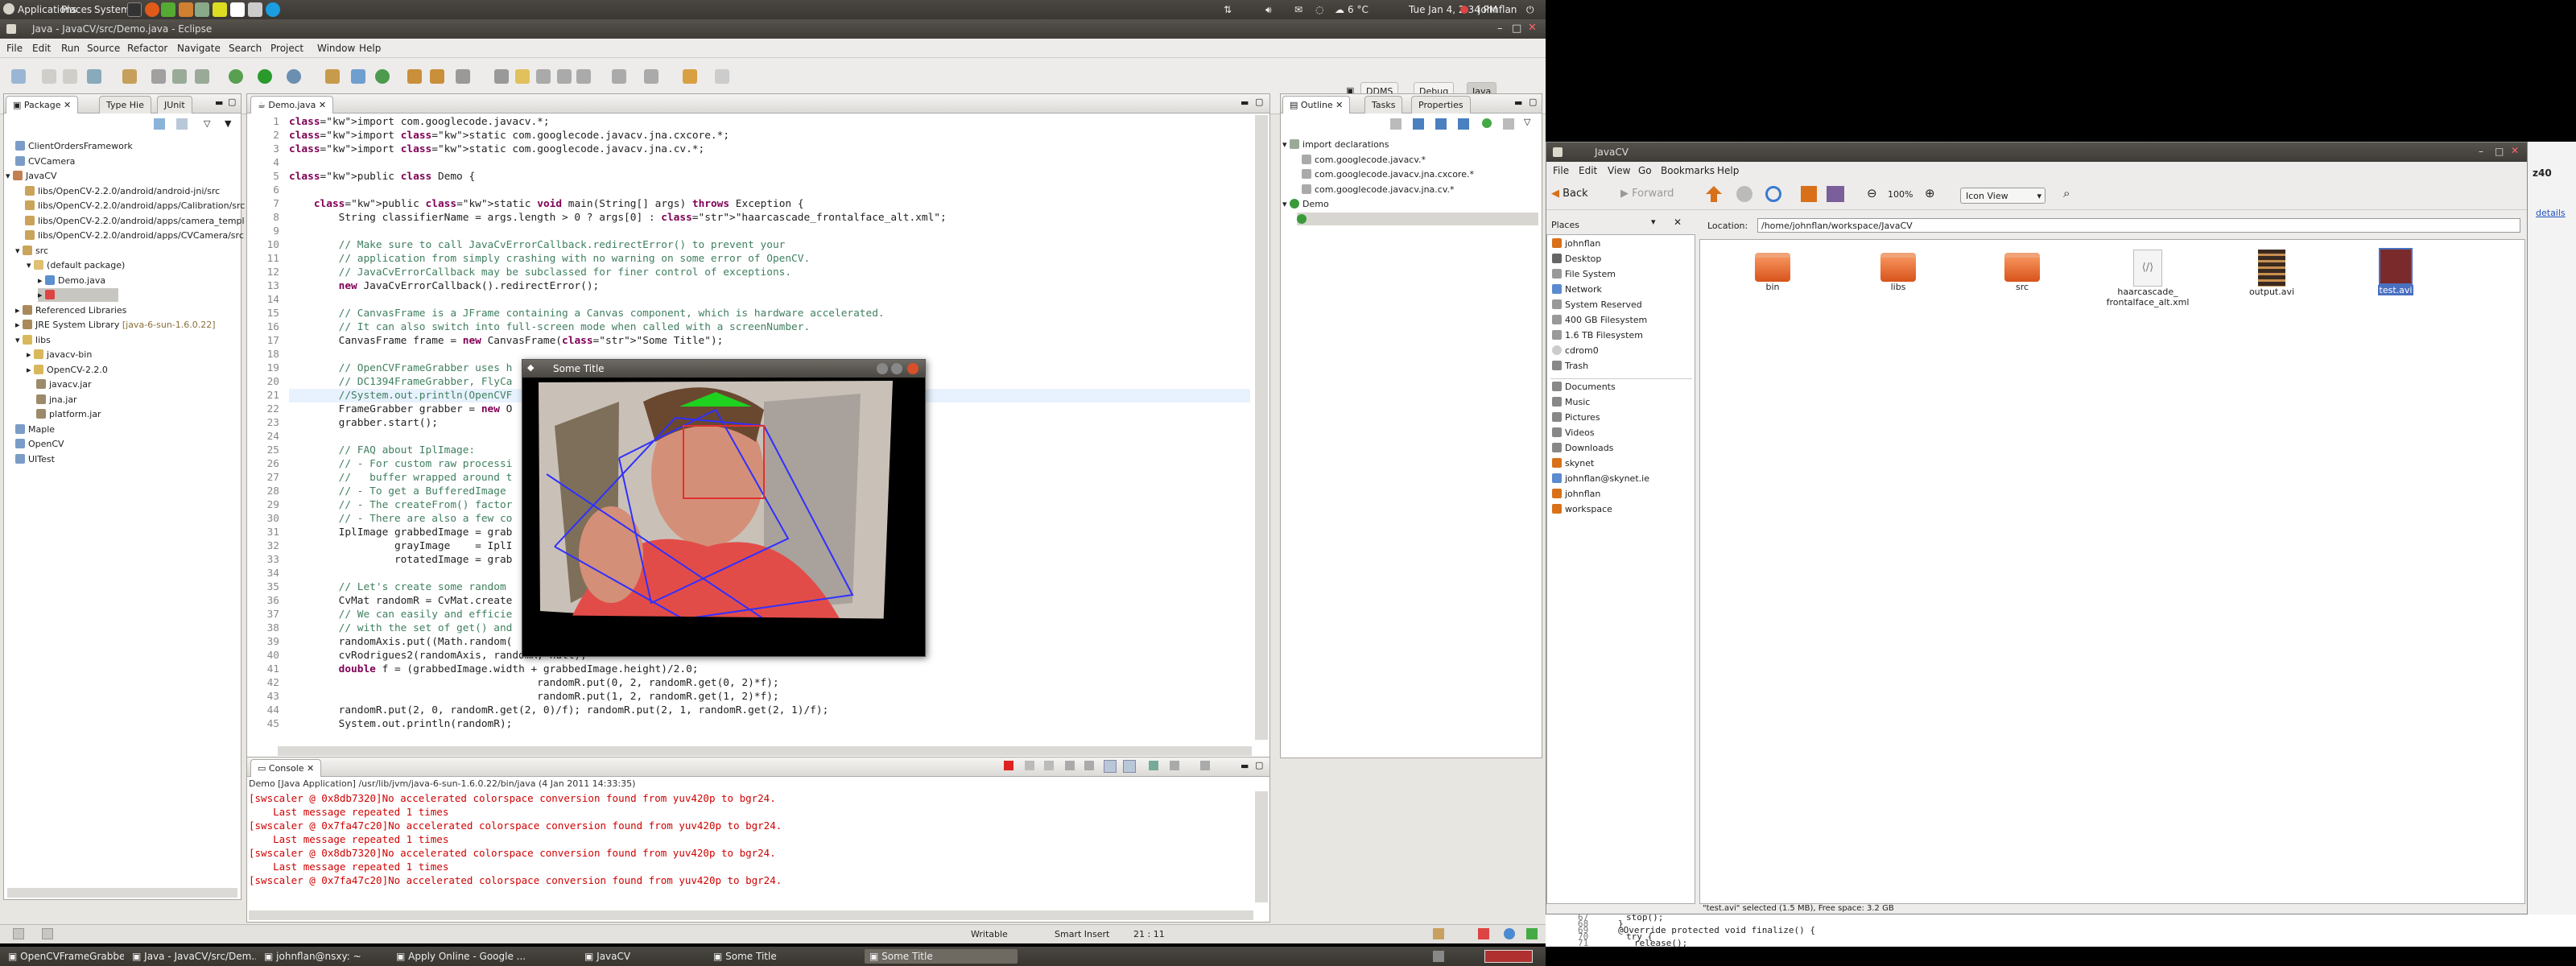 The width and height of the screenshot is (2576, 966). I want to click on file-item: ⟨/⟩ haarcascade_ frontalface_alt.xml, so click(2147, 279).